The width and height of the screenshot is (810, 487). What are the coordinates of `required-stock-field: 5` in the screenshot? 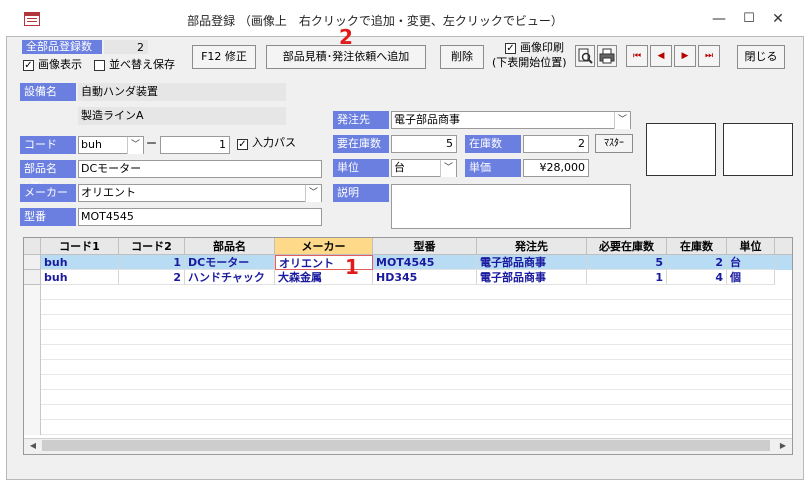 It's located at (424, 144).